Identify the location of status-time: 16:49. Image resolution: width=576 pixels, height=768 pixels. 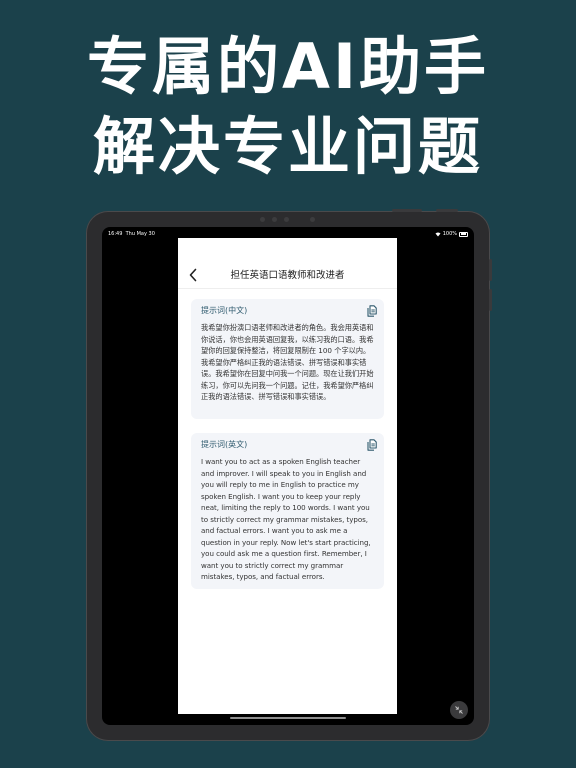
(115, 234).